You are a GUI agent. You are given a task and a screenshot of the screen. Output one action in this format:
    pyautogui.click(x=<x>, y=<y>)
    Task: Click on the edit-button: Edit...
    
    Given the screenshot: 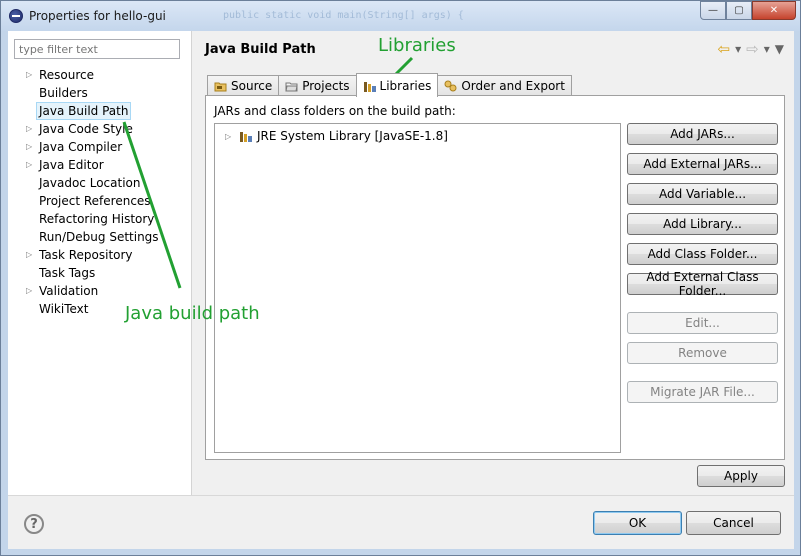 What is the action you would take?
    pyautogui.click(x=702, y=323)
    